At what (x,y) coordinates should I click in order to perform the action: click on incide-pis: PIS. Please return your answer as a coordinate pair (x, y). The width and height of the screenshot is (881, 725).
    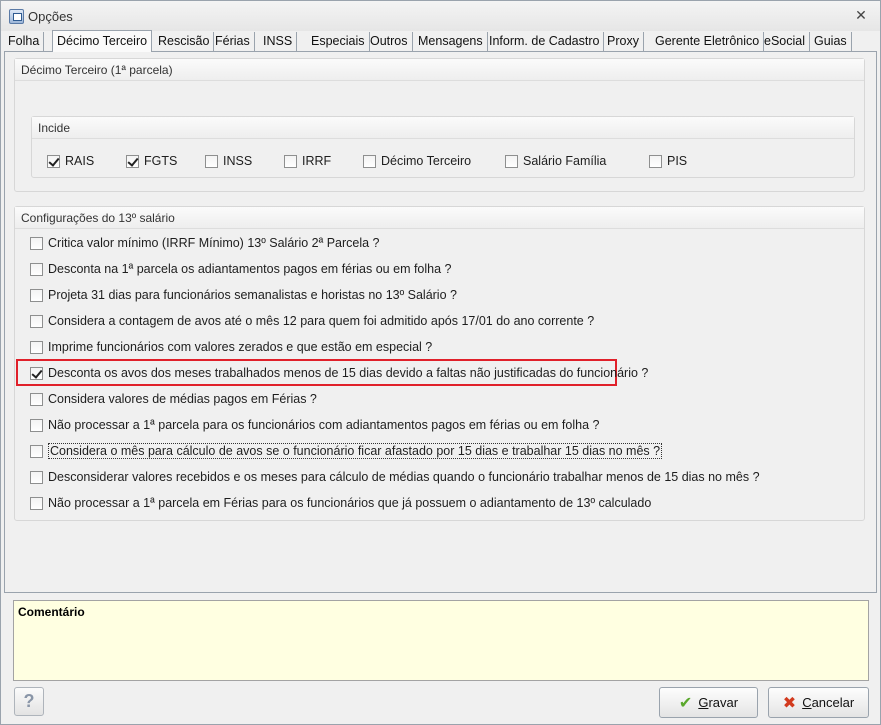
    Looking at the image, I should click on (668, 161).